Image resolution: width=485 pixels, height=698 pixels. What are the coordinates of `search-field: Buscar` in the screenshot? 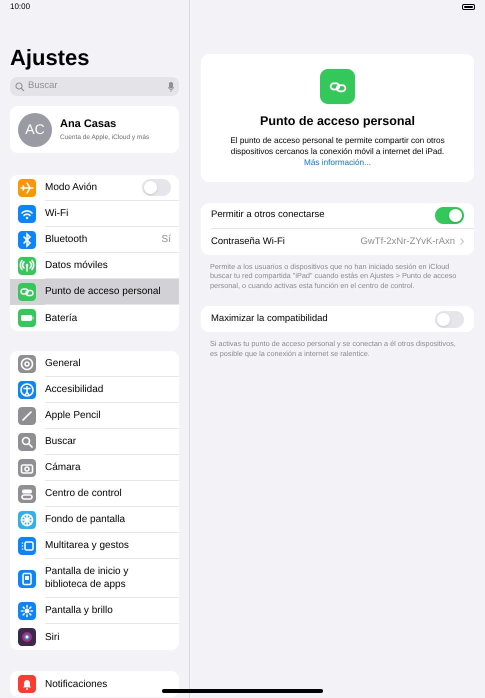 It's located at (94, 86).